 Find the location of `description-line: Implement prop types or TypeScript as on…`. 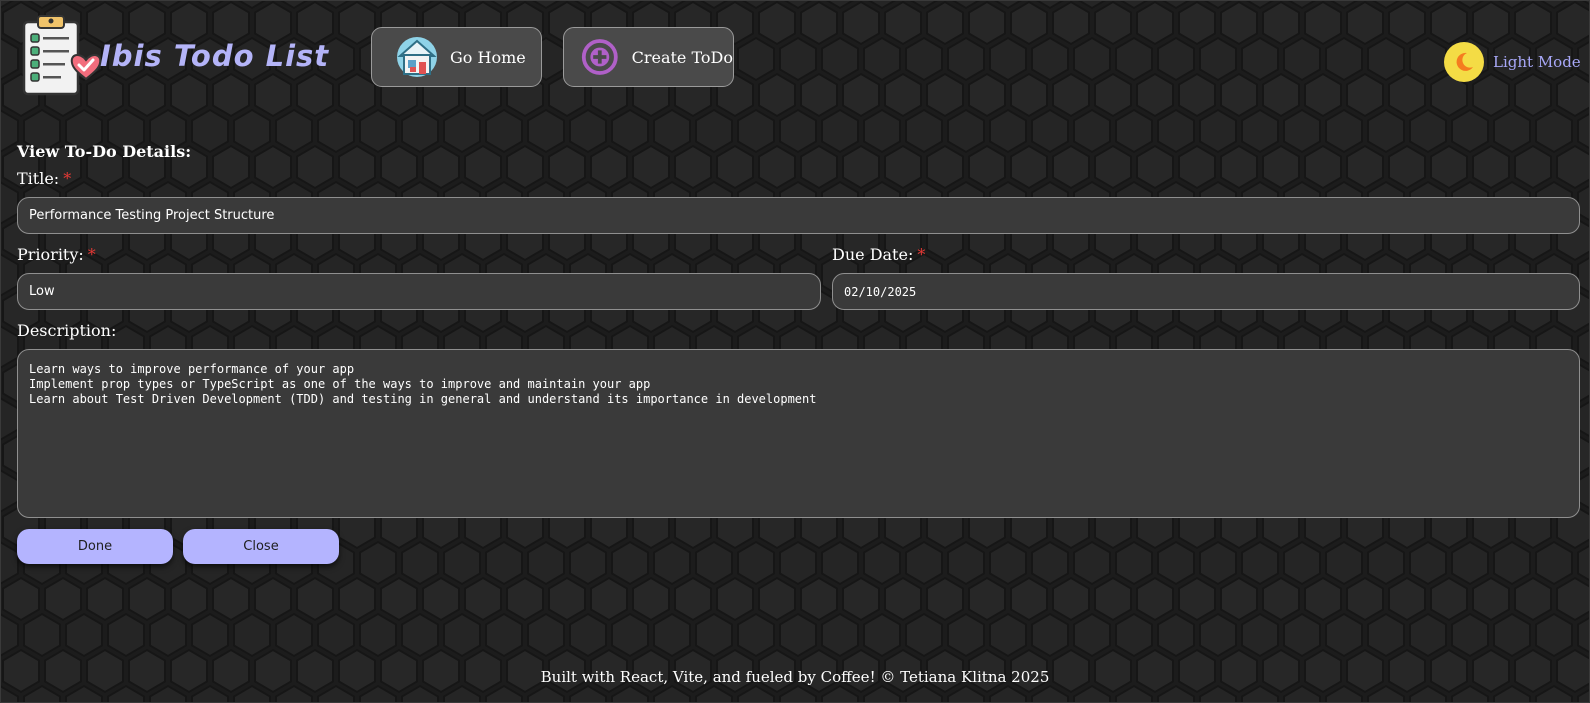

description-line: Implement prop types or TypeScript as on… is located at coordinates (340, 384).